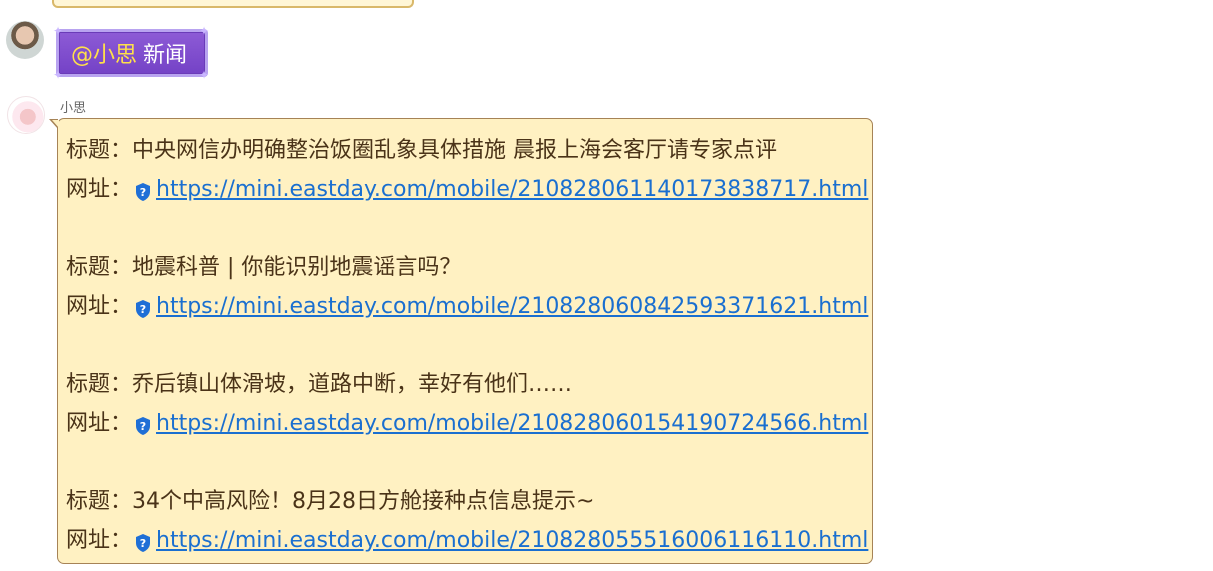 The height and width of the screenshot is (571, 1213). What do you see at coordinates (297, 267) in the screenshot?
I see `news-title: 地震科普 | 你能识别地震谣言吗？` at bounding box center [297, 267].